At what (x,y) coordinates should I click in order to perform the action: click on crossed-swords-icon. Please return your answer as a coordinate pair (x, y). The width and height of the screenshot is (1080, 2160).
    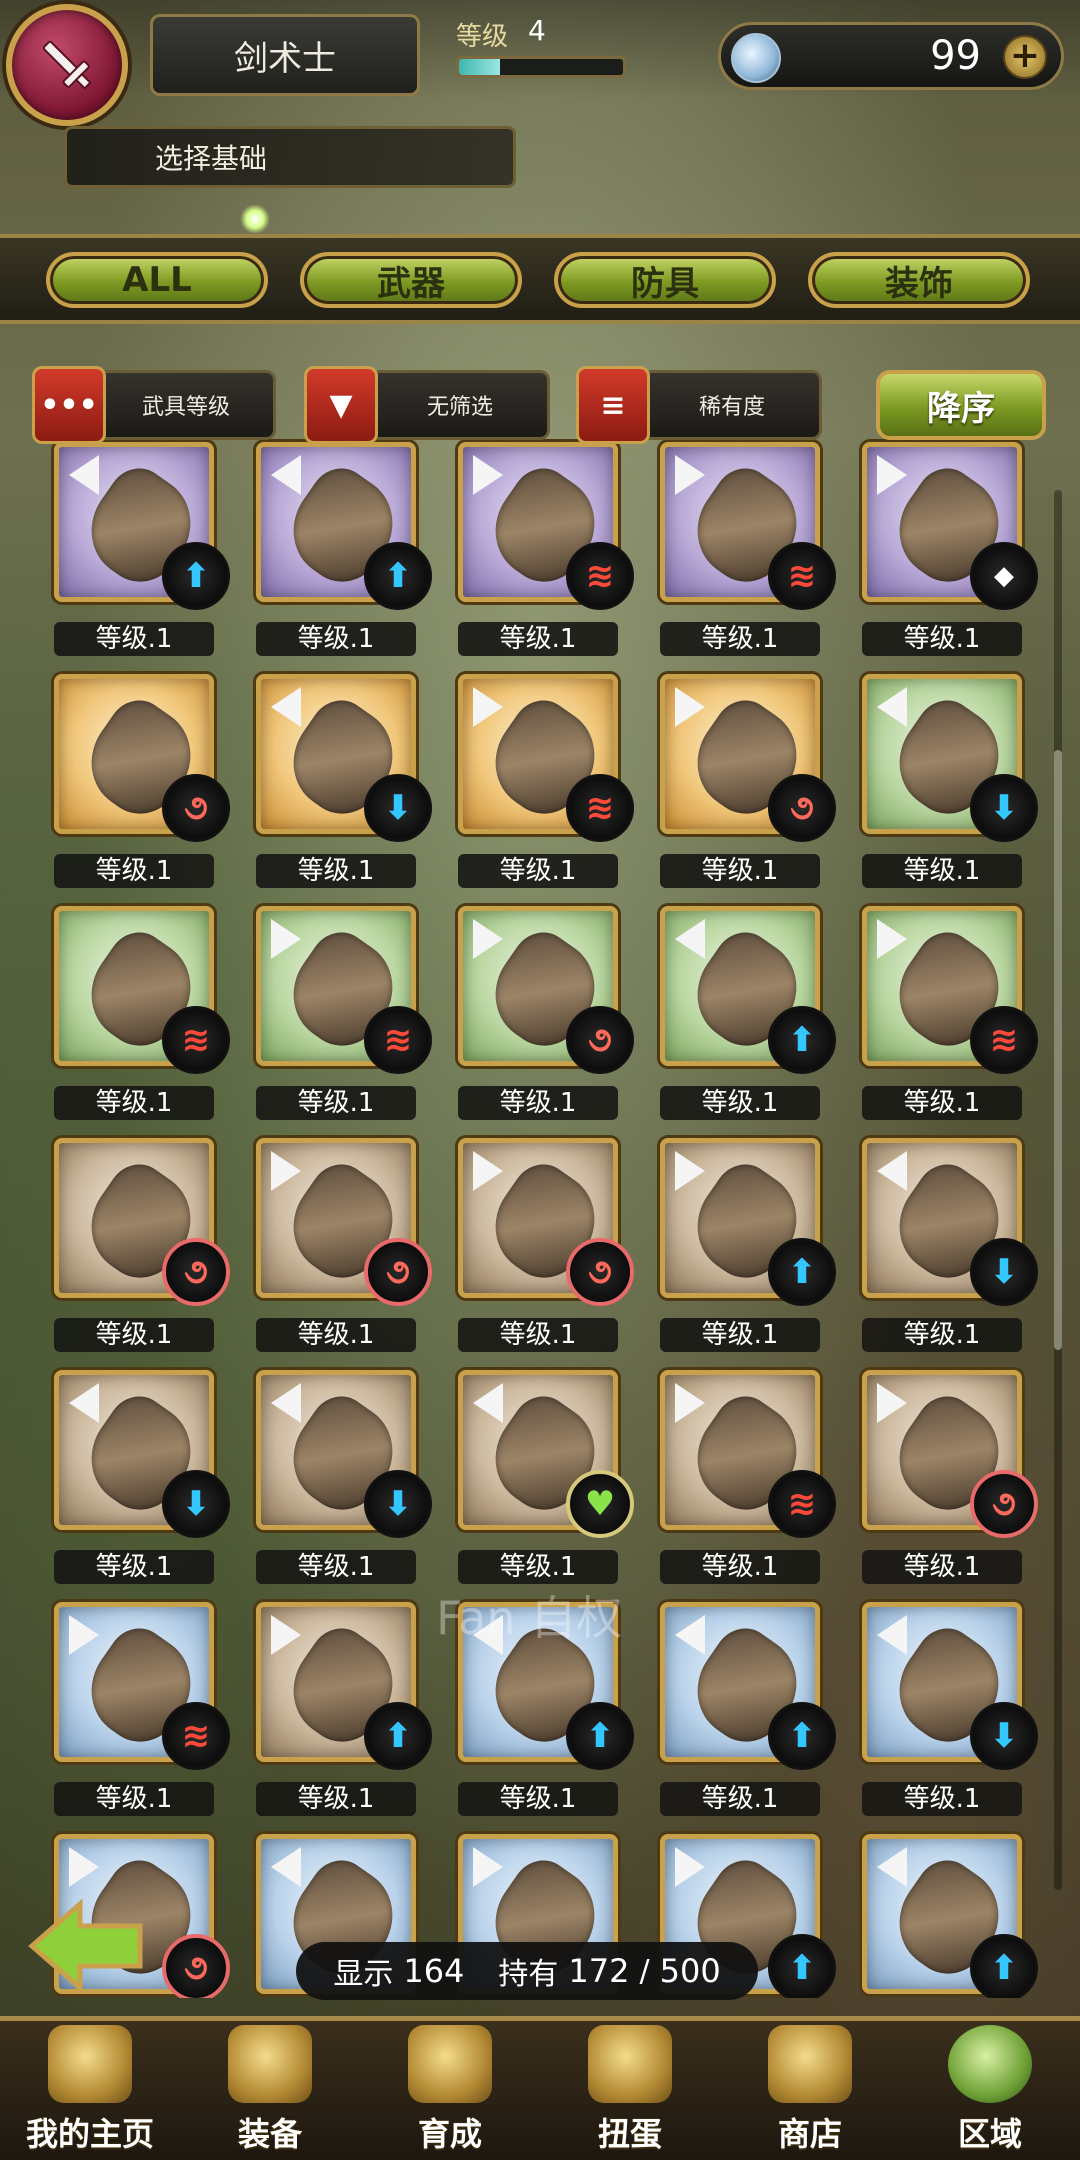
    Looking at the image, I should click on (450, 2064).